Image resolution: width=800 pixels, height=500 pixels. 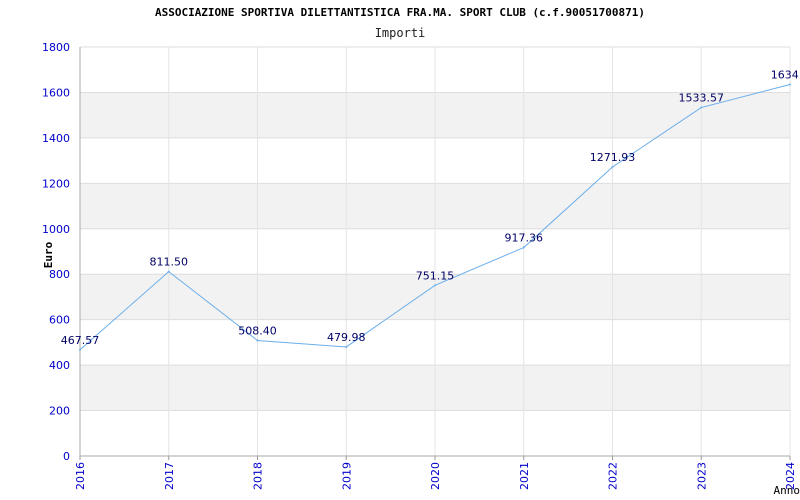 I want to click on x-tick-labels: 2016 2017 2018 2019 2020 2021 2022 2023 2024, so click(x=435, y=476).